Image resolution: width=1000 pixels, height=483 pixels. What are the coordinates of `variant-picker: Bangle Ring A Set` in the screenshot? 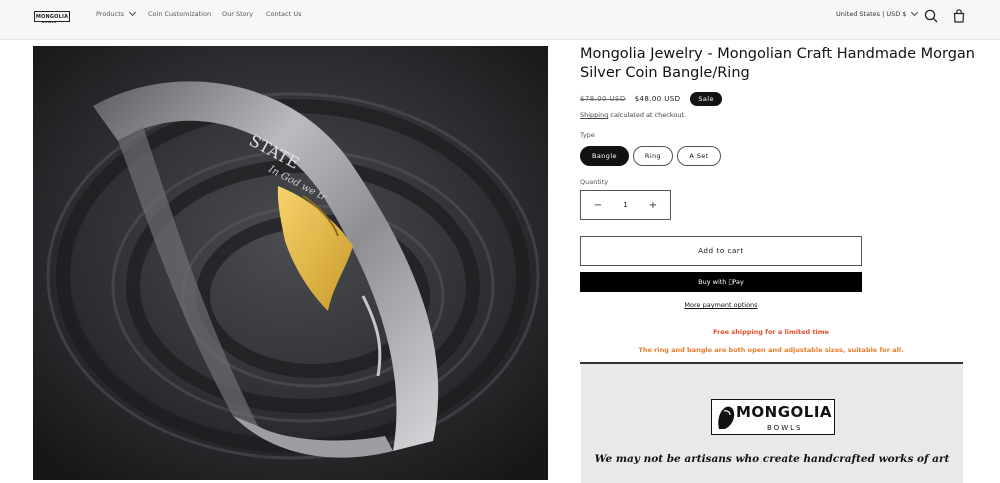 It's located at (650, 156).